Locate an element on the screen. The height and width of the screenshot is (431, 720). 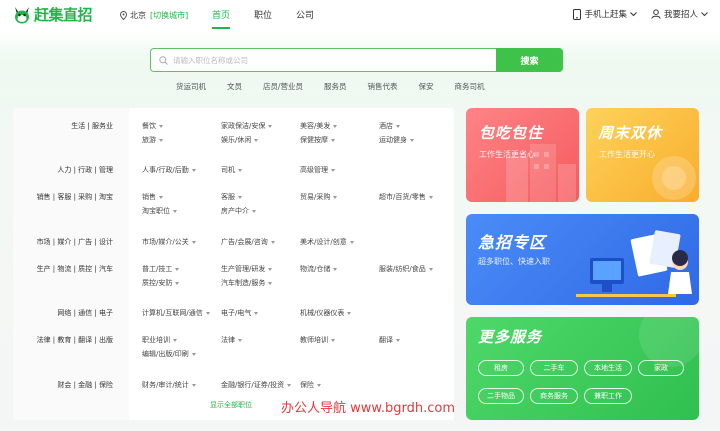
category-item: 人事/行政/后勤 is located at coordinates (169, 170).